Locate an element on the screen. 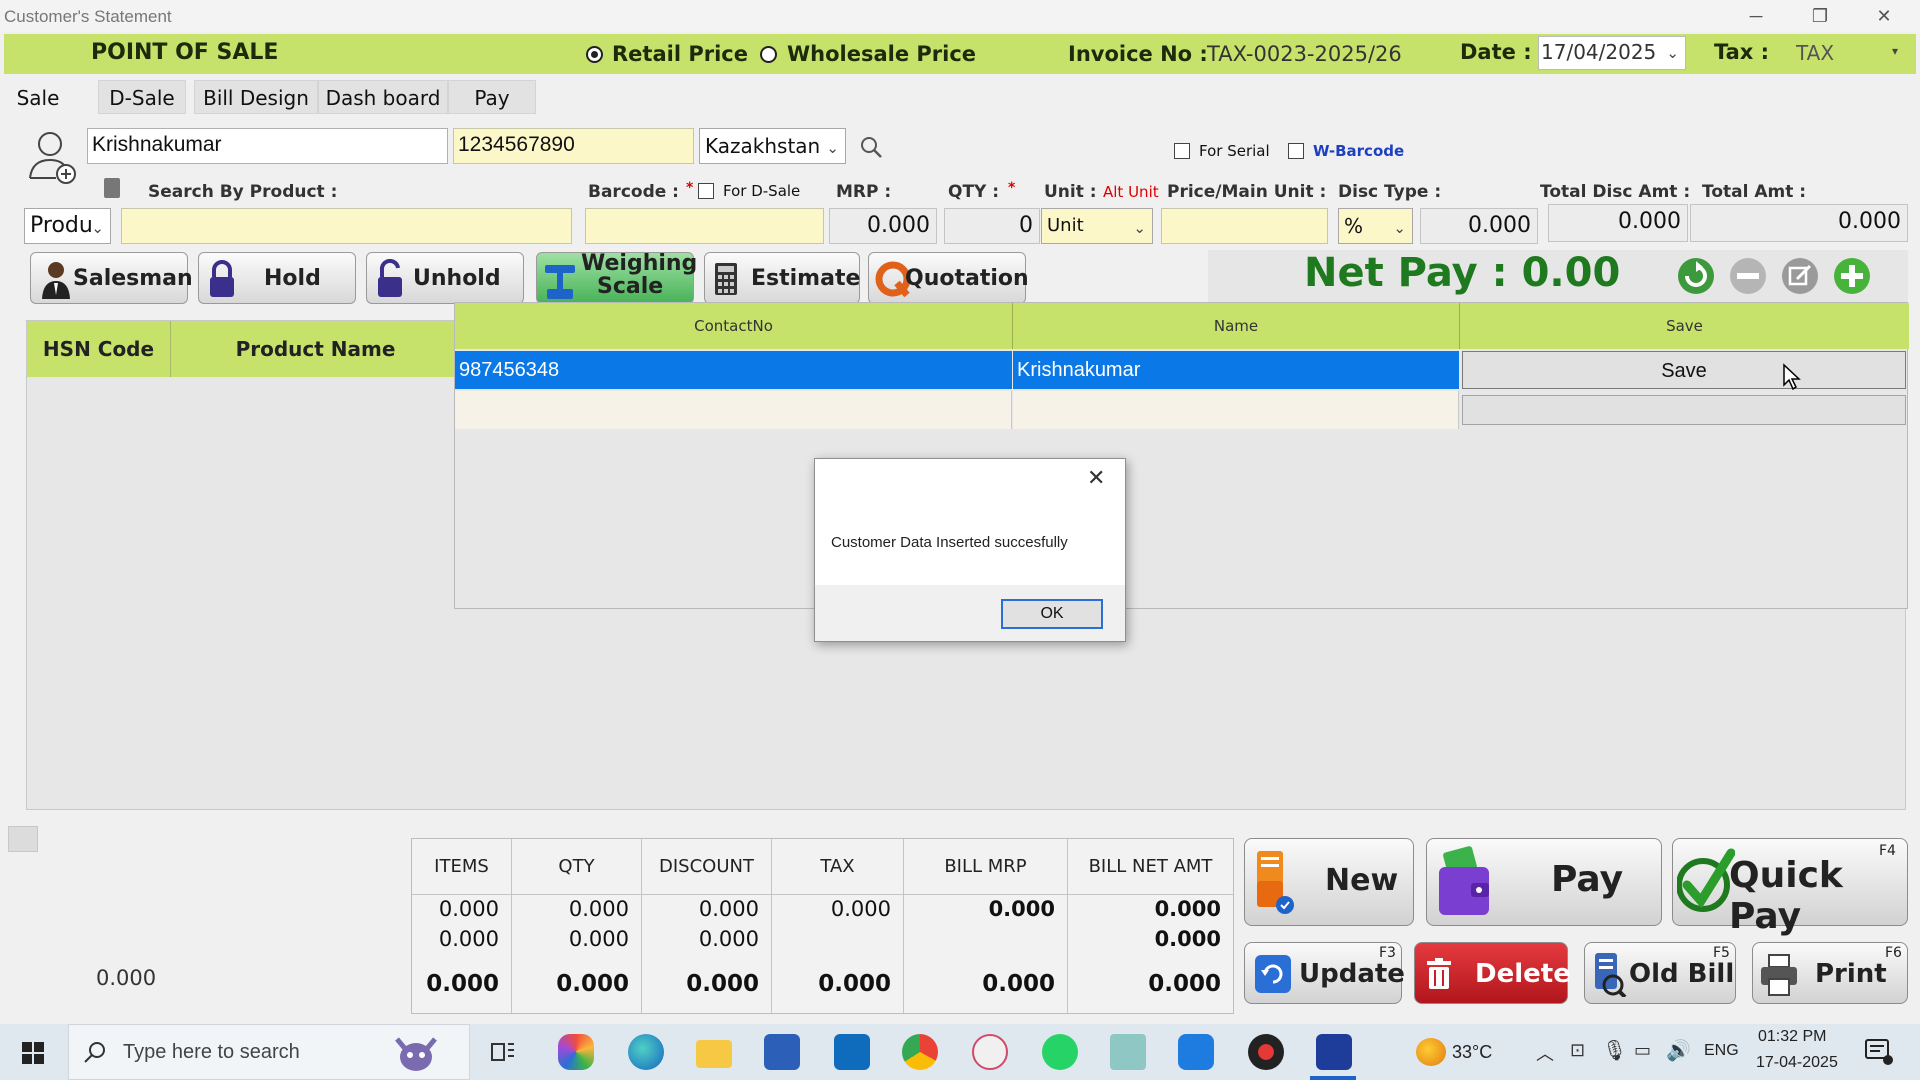  table-row is located at coordinates (1182, 410).